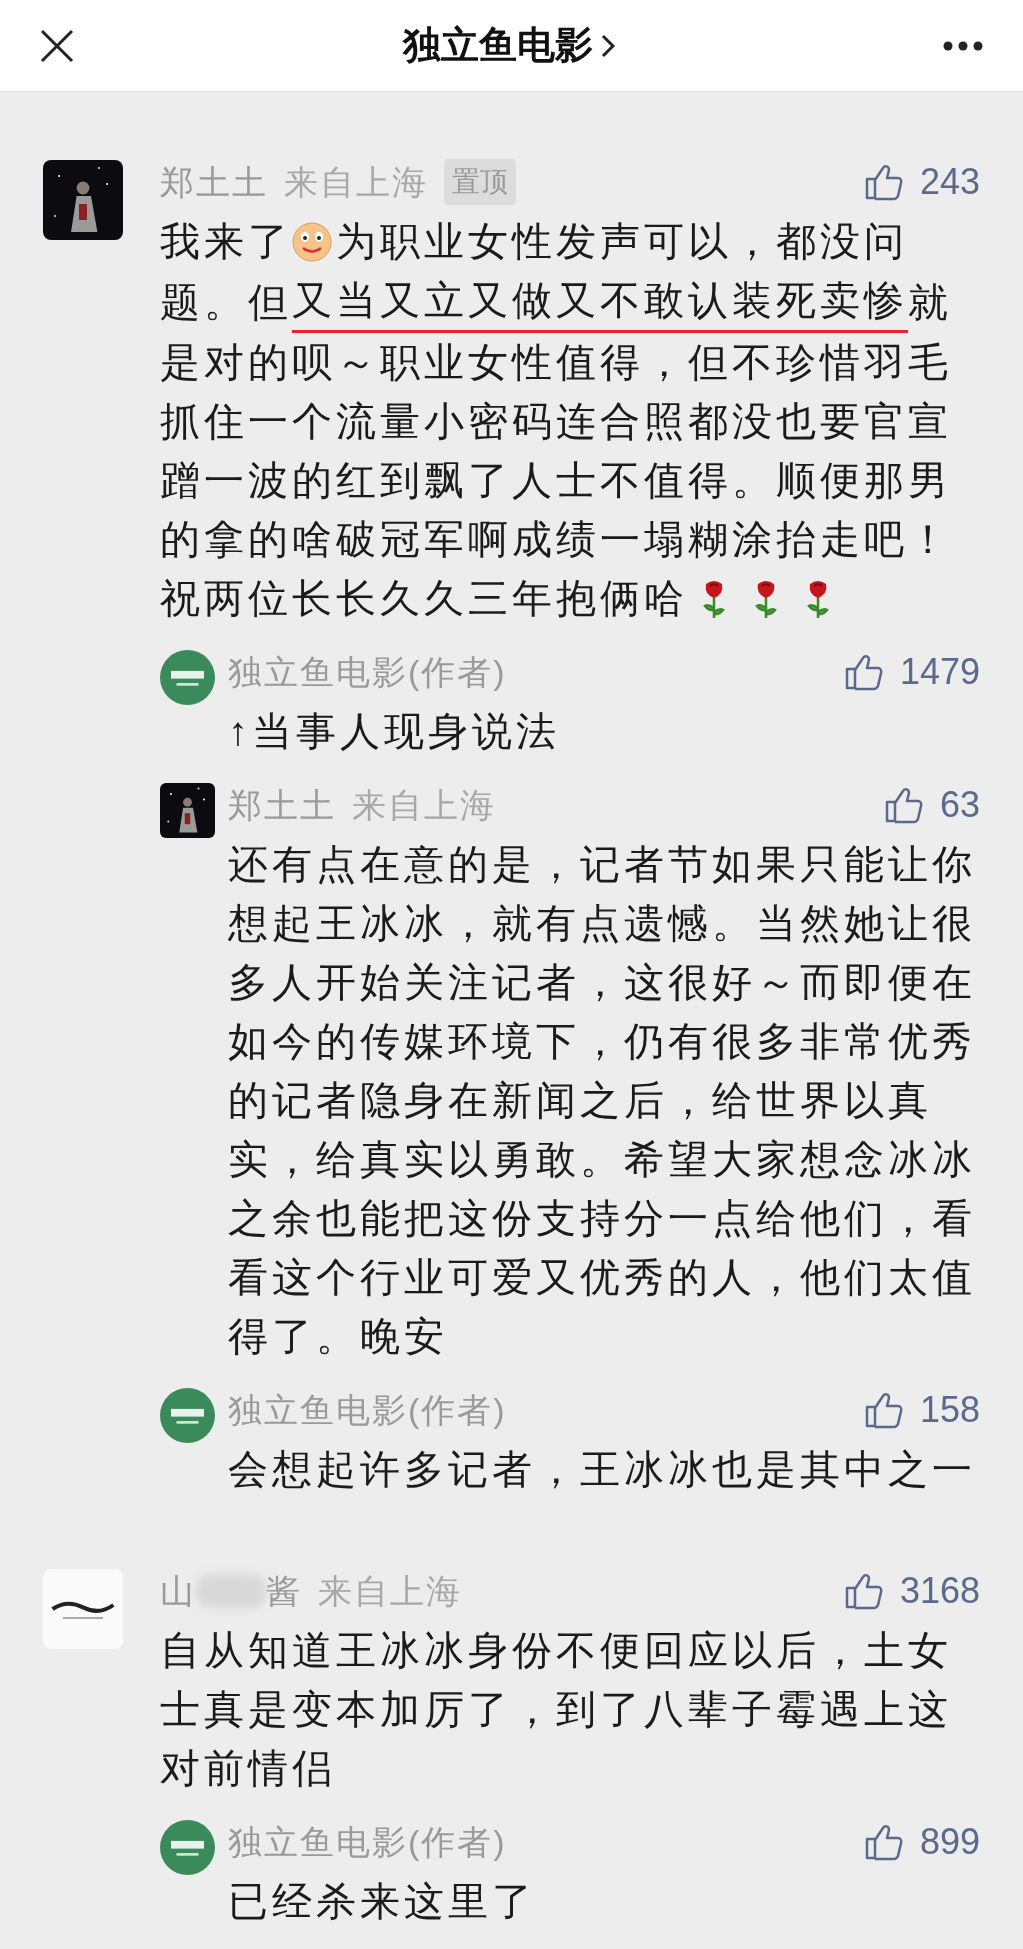  I want to click on reply-text: 已经杀来这里了, so click(382, 1901).